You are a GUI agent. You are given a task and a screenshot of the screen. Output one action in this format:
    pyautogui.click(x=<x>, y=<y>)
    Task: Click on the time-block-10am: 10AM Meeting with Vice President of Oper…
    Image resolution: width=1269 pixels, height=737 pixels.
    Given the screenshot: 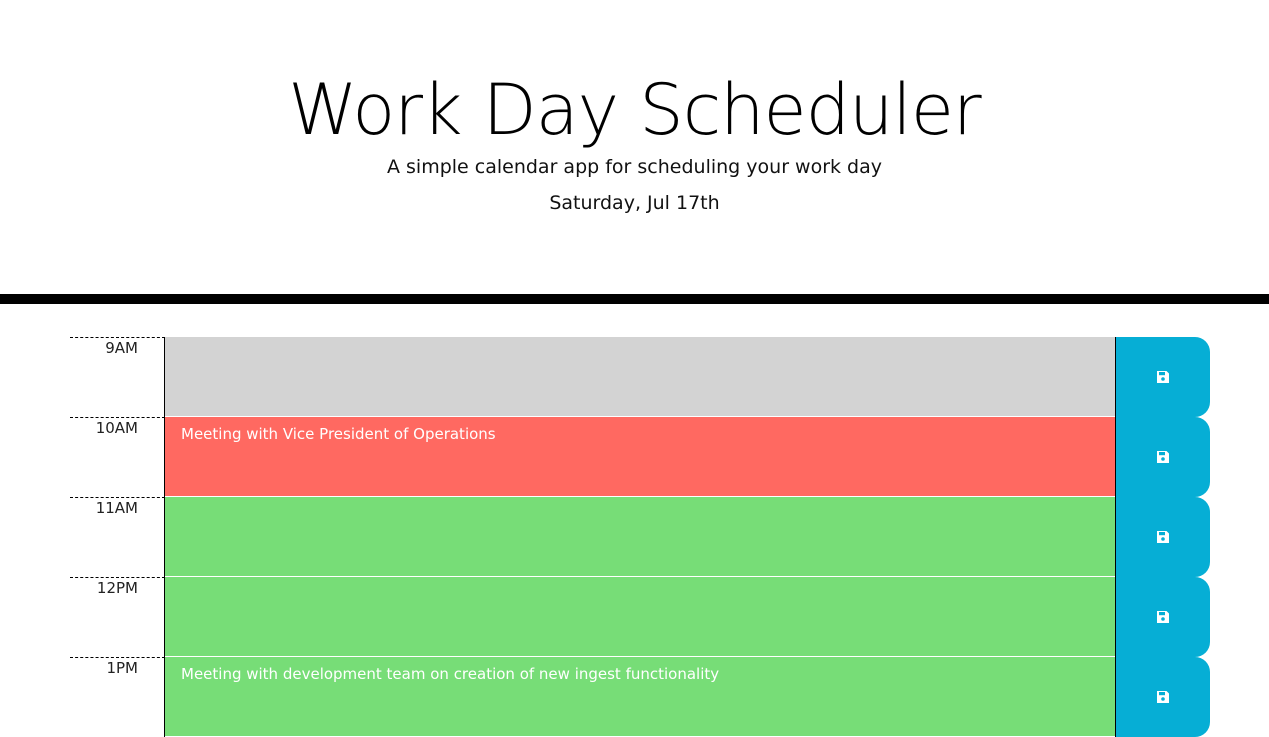 What is the action you would take?
    pyautogui.click(x=640, y=457)
    